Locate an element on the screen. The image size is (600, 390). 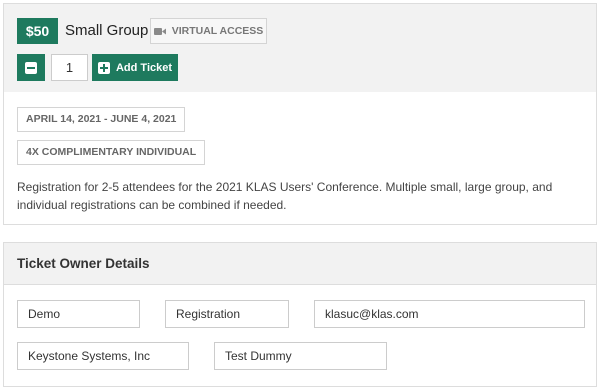
ticket-price-badge: $50 is located at coordinates (37, 31).